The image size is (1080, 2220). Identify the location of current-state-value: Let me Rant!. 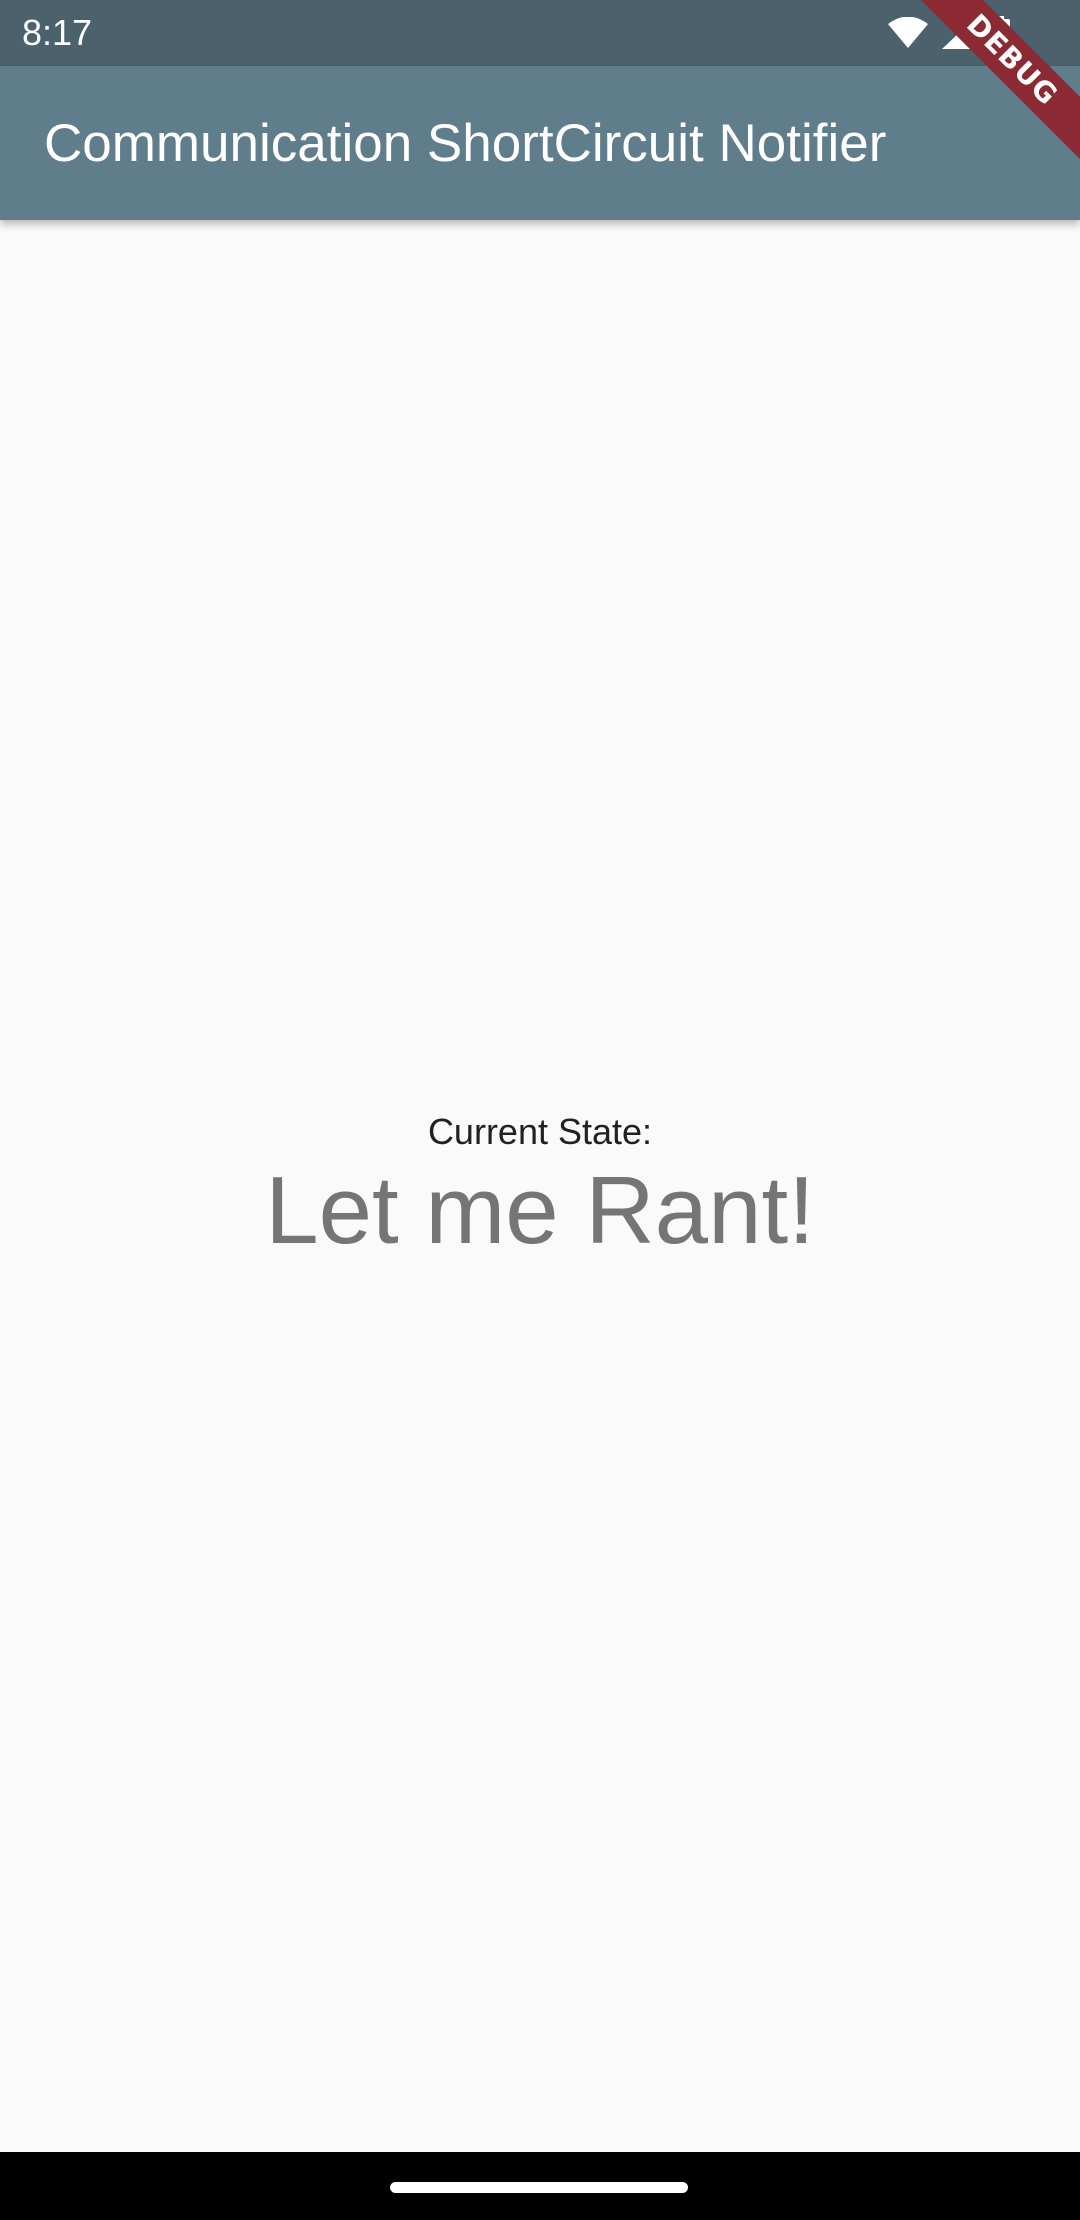
(540, 1210).